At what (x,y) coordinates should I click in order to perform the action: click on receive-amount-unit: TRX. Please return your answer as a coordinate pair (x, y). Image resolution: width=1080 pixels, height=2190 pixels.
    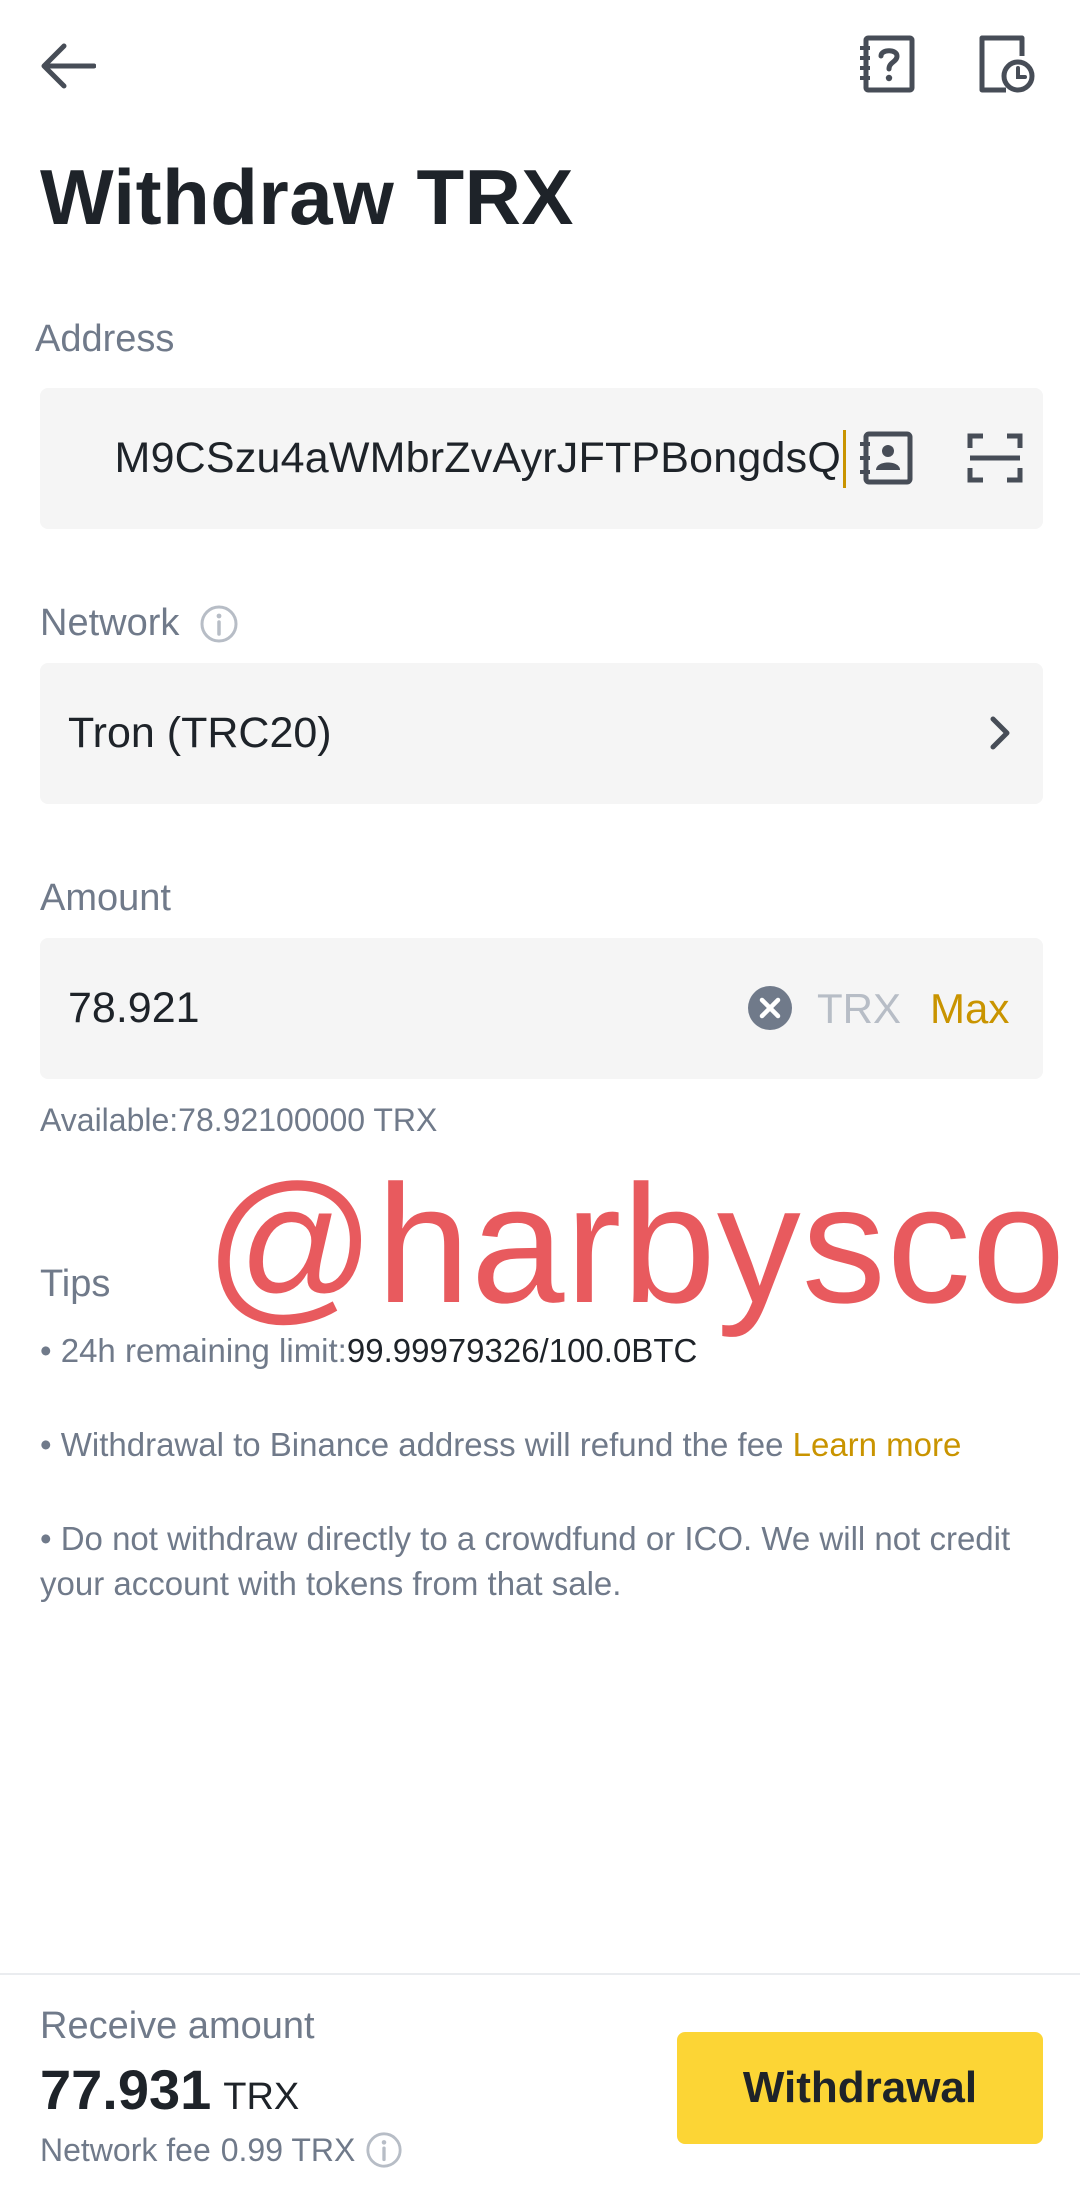
    Looking at the image, I should click on (261, 2097).